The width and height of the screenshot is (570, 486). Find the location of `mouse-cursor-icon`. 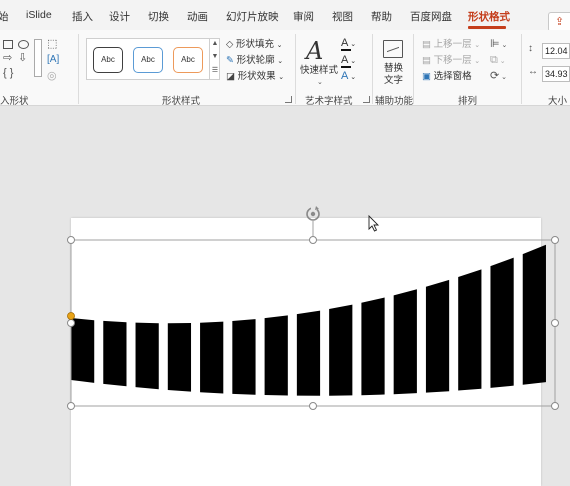

mouse-cursor-icon is located at coordinates (374, 223).